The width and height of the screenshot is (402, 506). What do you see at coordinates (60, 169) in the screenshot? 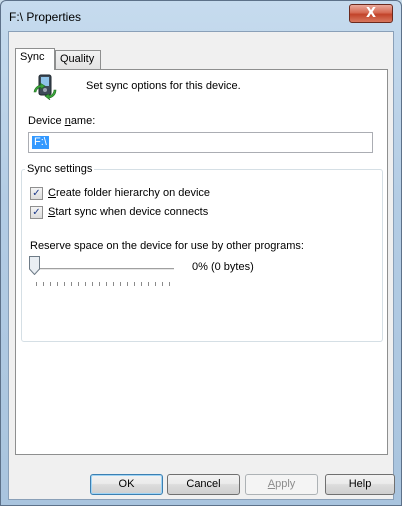
I see `sync-settings-legend: Sync settings` at bounding box center [60, 169].